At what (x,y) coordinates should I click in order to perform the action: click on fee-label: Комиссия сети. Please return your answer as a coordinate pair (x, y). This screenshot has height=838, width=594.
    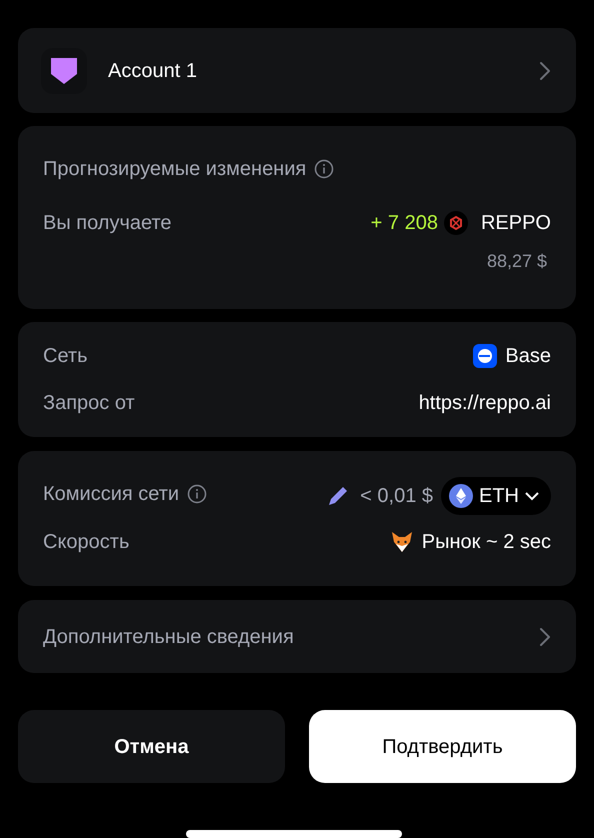
    Looking at the image, I should click on (111, 494).